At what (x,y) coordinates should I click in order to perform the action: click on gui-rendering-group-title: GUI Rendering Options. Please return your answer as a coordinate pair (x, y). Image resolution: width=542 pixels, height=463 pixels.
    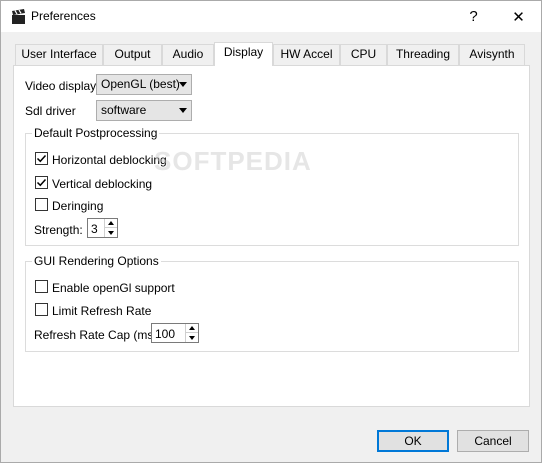
    Looking at the image, I should click on (96, 261).